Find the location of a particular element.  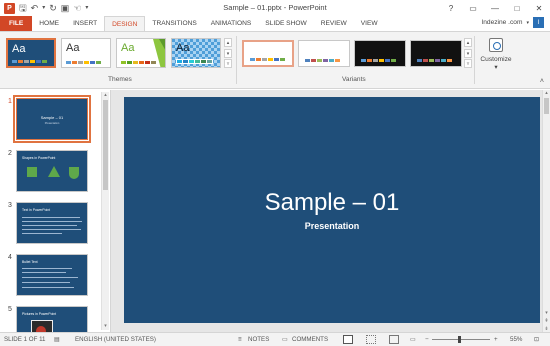

customize-label: Customize is located at coordinates (496, 59).